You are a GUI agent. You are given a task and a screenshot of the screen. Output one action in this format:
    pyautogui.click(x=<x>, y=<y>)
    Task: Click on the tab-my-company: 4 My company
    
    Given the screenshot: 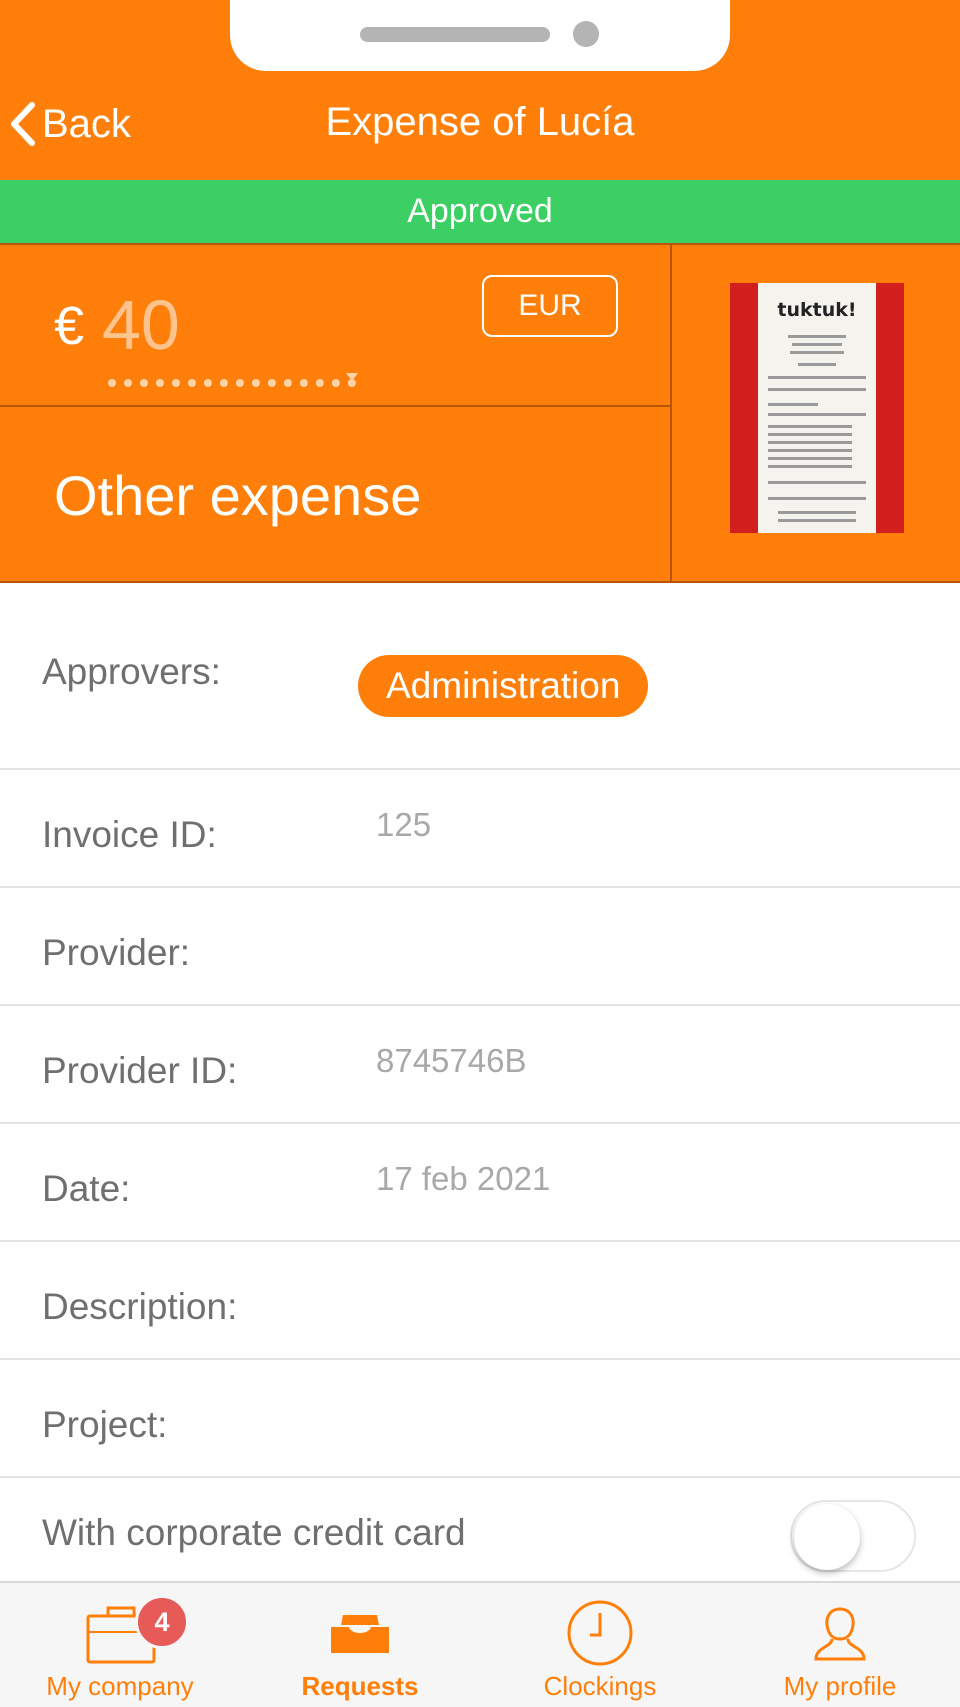 What is the action you would take?
    pyautogui.click(x=120, y=1645)
    